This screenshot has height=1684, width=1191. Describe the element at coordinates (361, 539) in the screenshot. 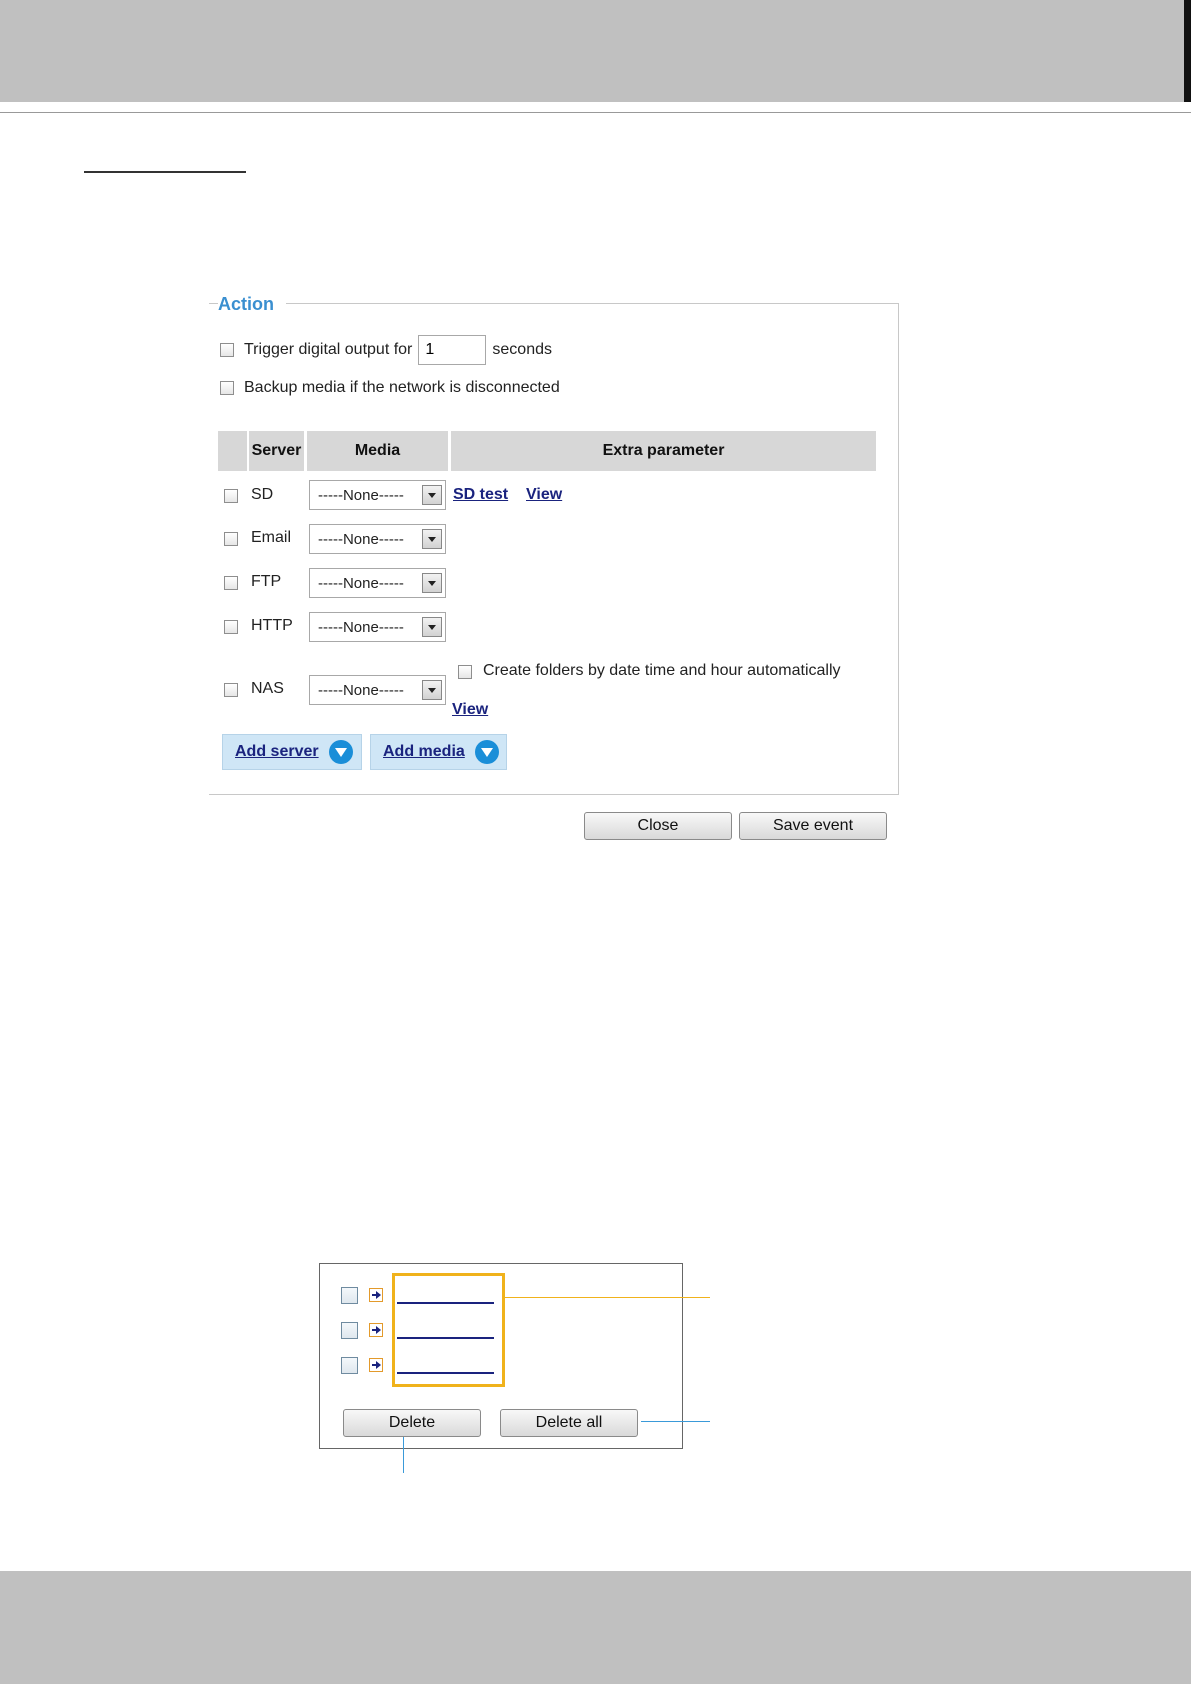

I see `media-select-email-value: -----None-----` at that location.